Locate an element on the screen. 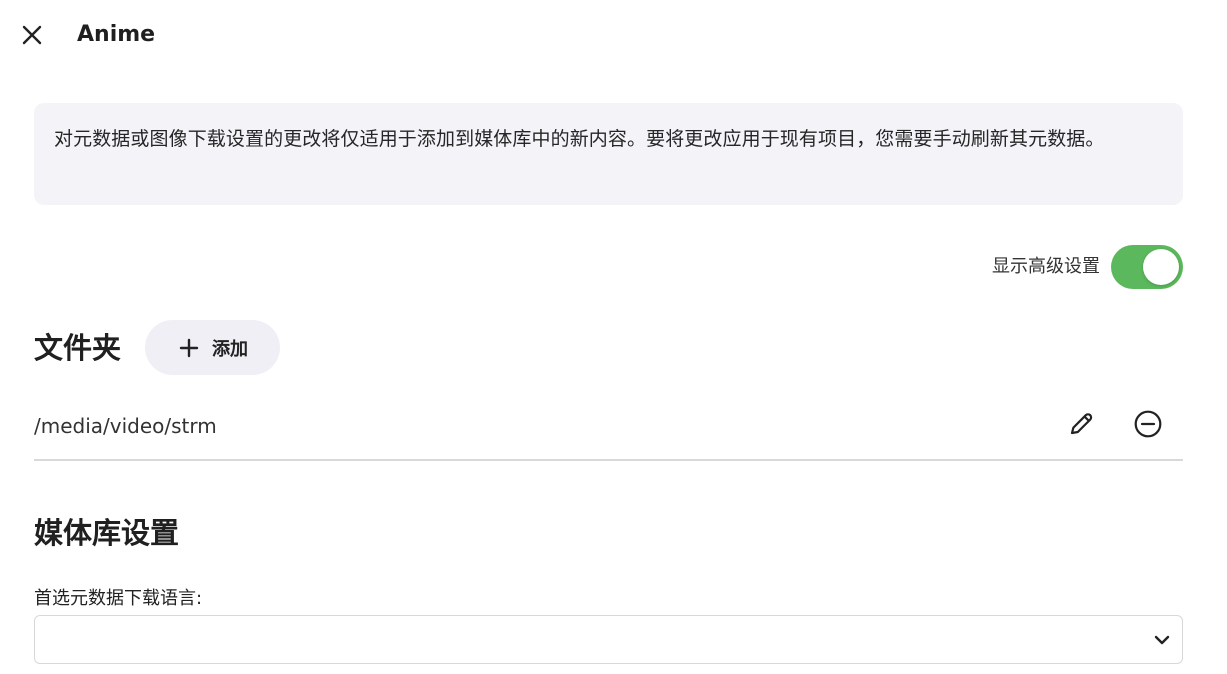  chevron-down-icon is located at coordinates (1162, 640).